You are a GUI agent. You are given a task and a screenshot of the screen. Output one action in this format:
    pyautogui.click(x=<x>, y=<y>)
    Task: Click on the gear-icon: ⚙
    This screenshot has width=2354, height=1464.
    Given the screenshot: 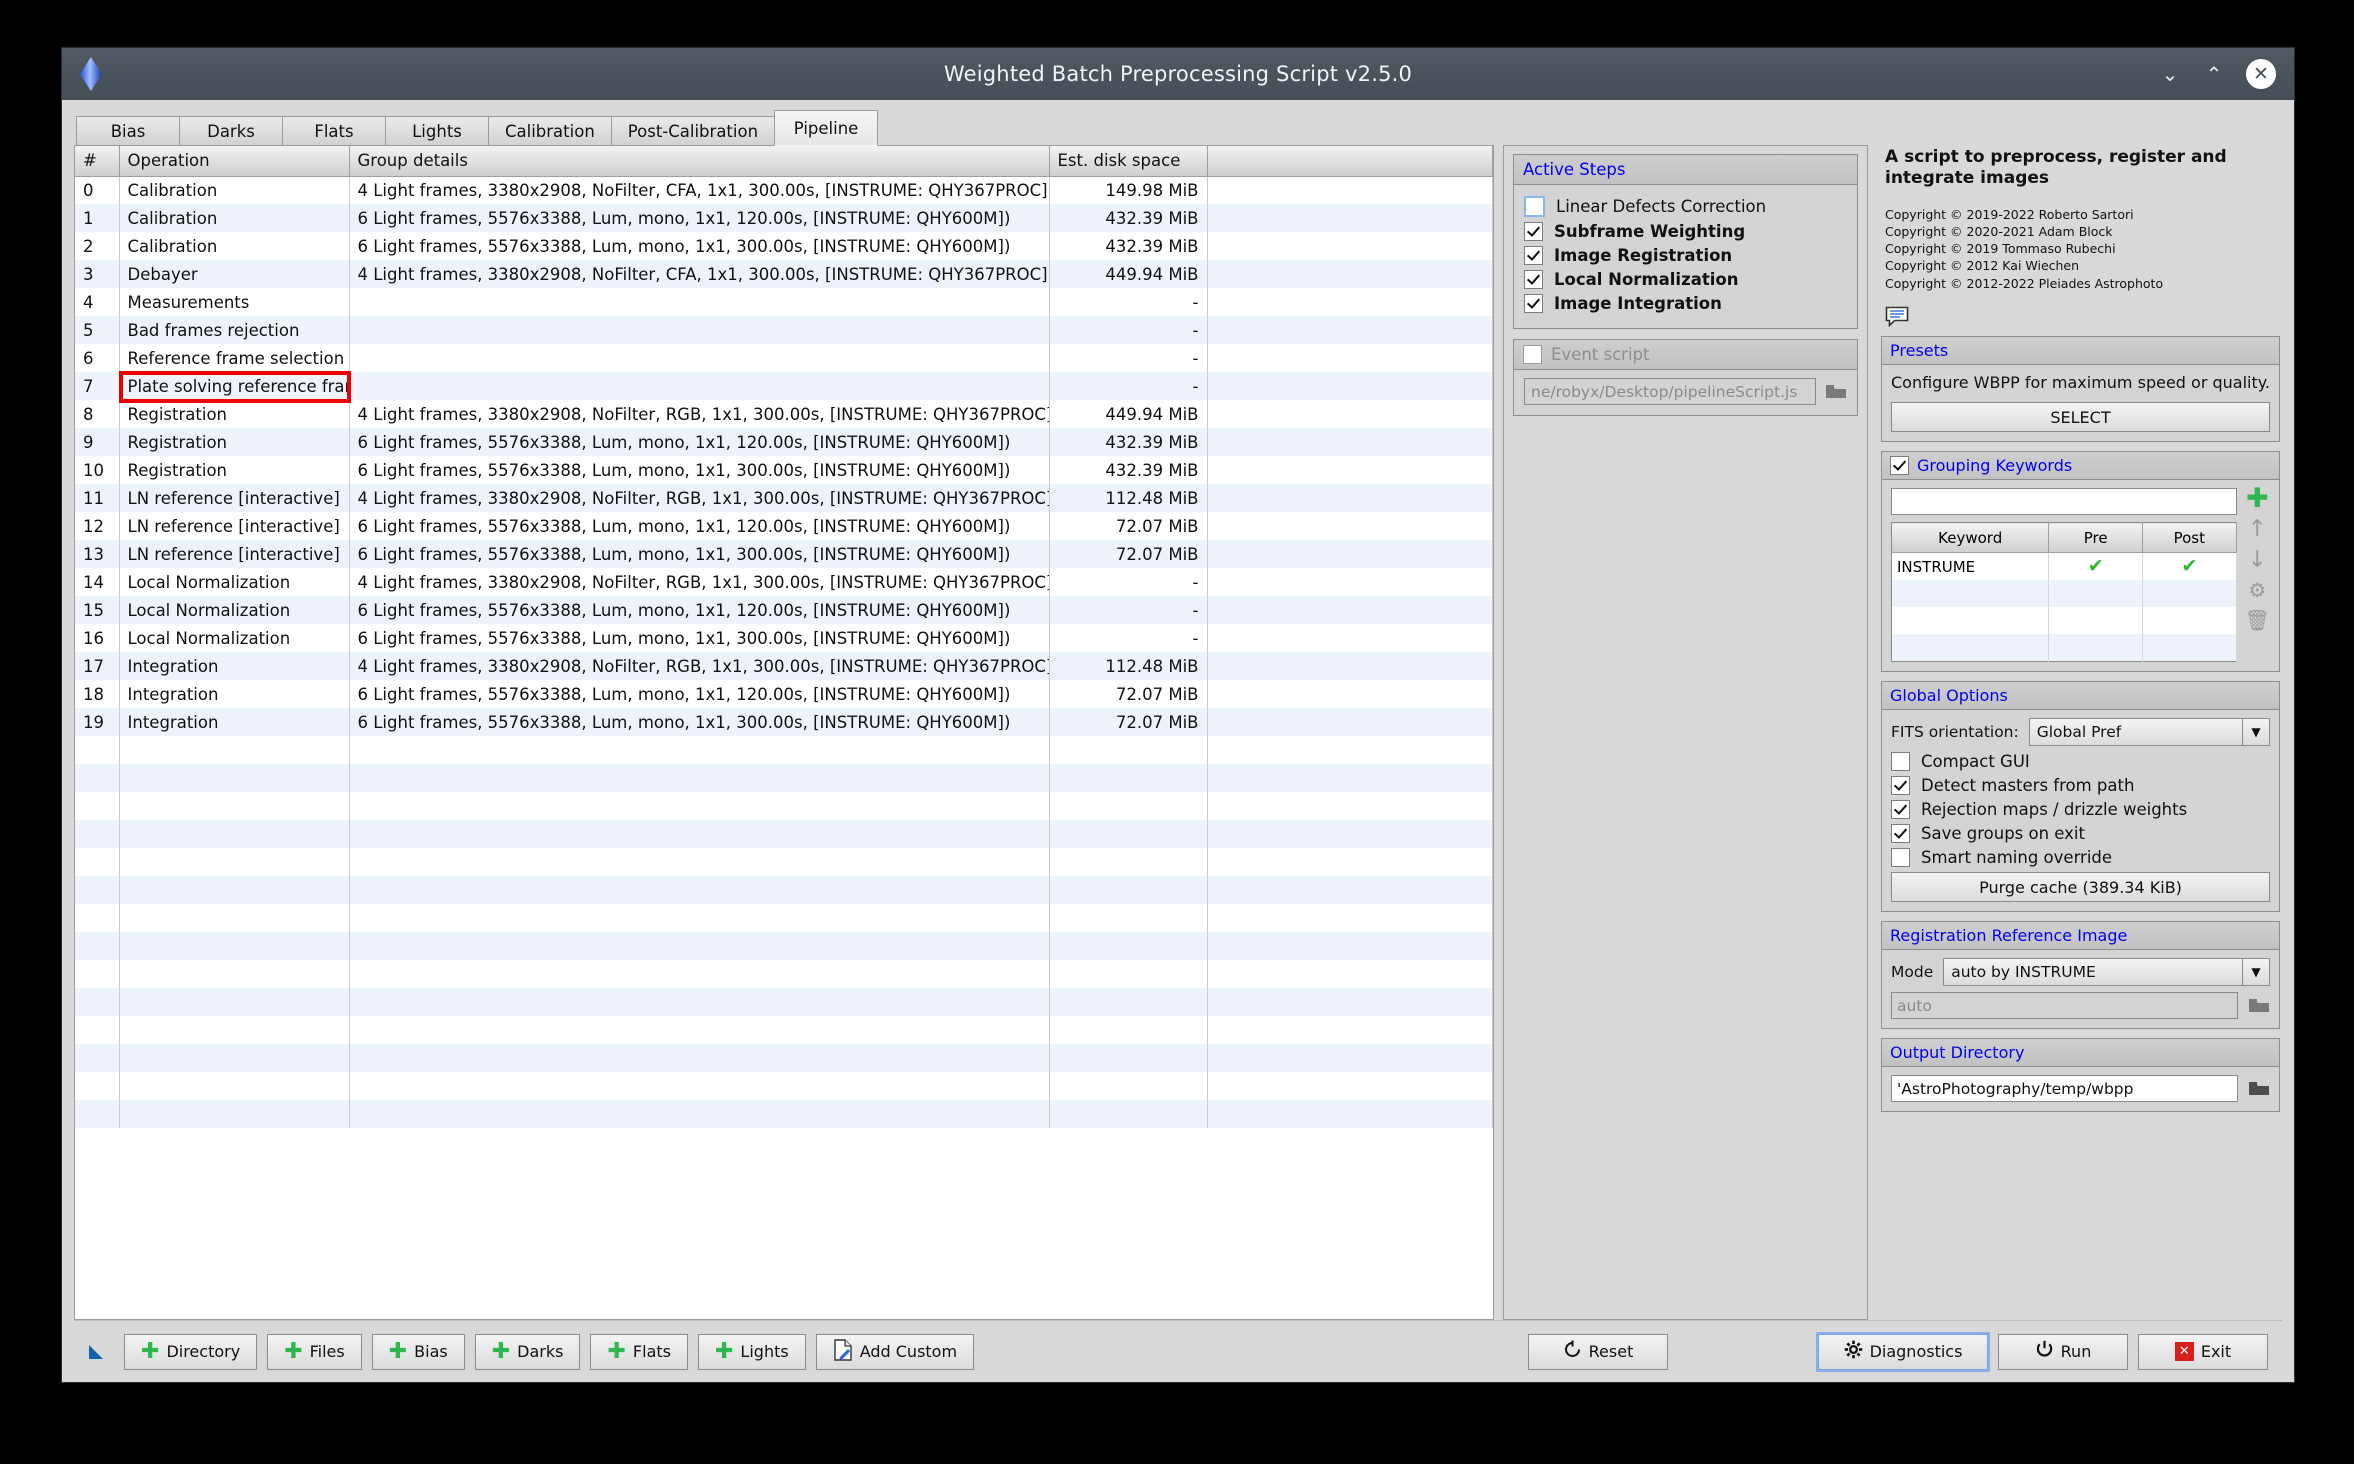 What is the action you would take?
    pyautogui.click(x=2257, y=590)
    